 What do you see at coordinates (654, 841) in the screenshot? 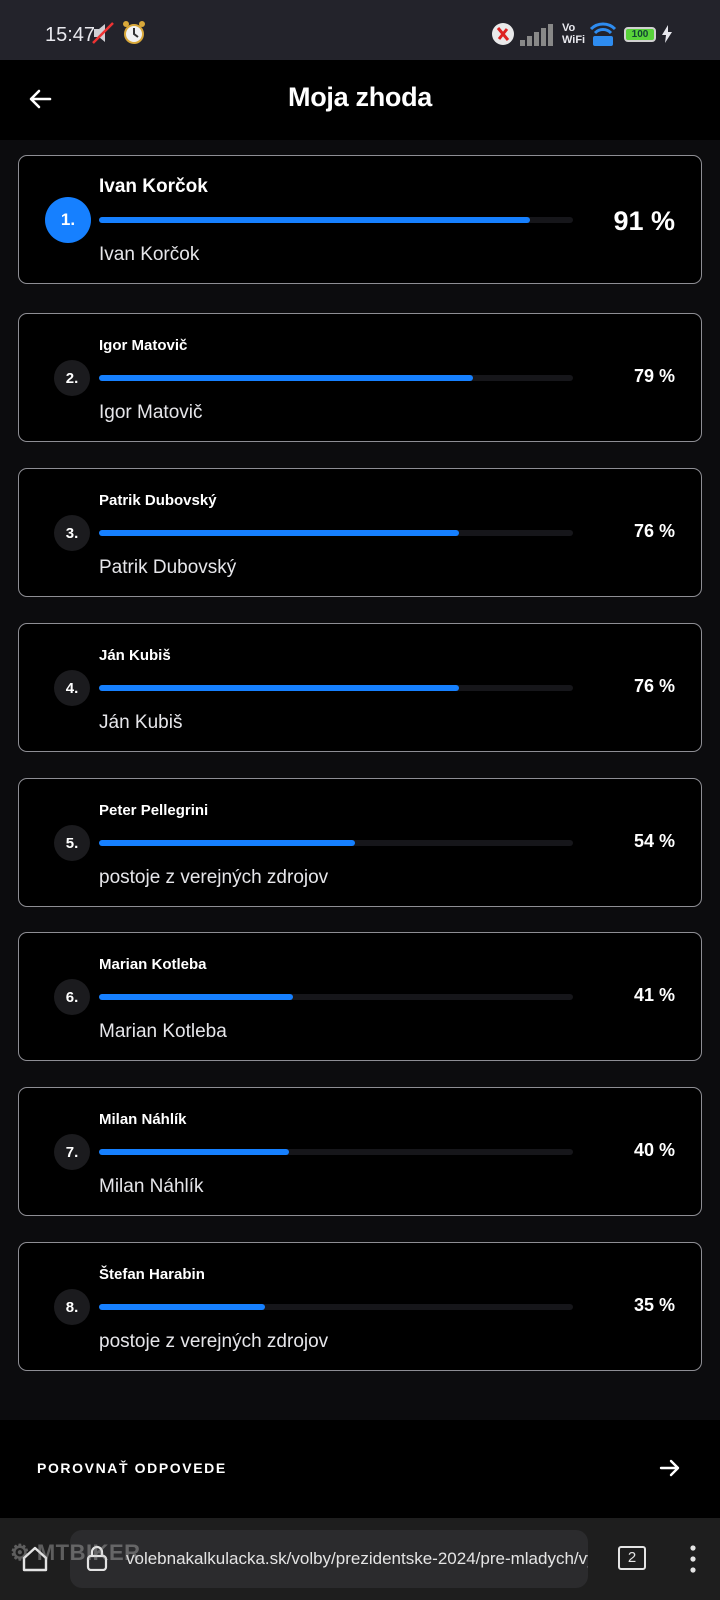
I see `match-percent: 54 %` at bounding box center [654, 841].